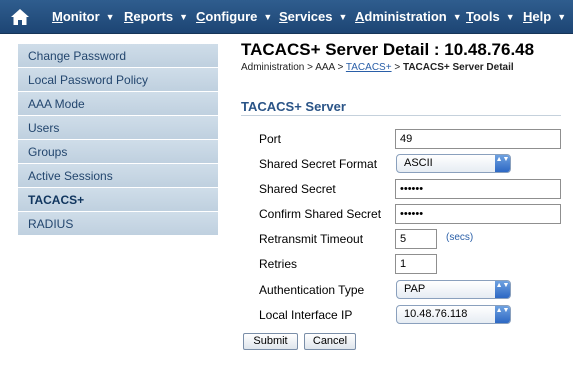 This screenshot has height=367, width=573. What do you see at coordinates (478, 189) in the screenshot?
I see `shared-secret-input: ••••••` at bounding box center [478, 189].